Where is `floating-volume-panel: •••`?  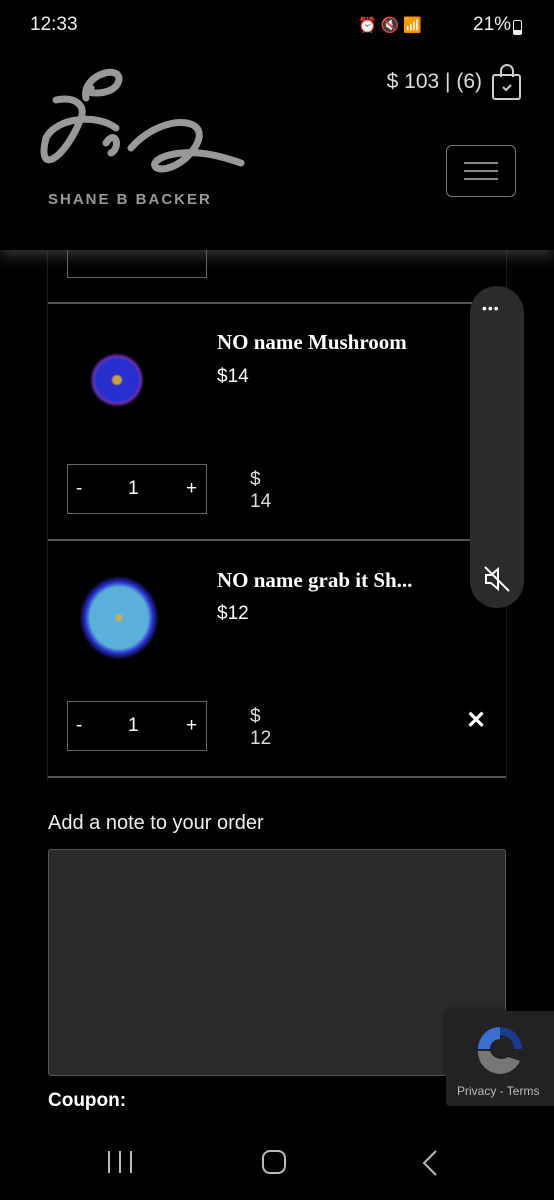
floating-volume-panel: ••• is located at coordinates (497, 447).